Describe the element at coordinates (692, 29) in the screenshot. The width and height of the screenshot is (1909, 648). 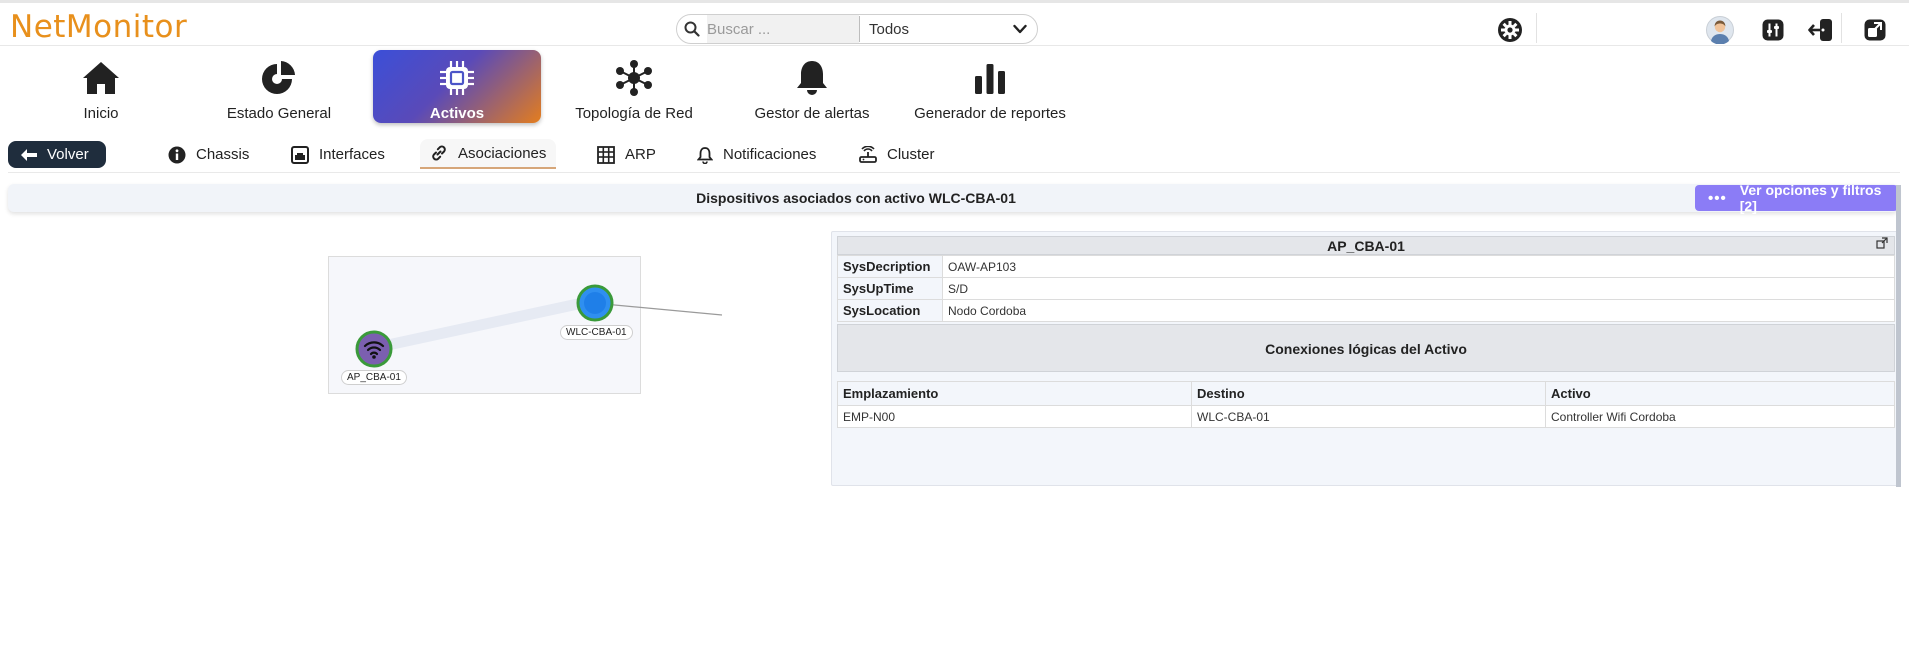
I see `search-icon` at that location.